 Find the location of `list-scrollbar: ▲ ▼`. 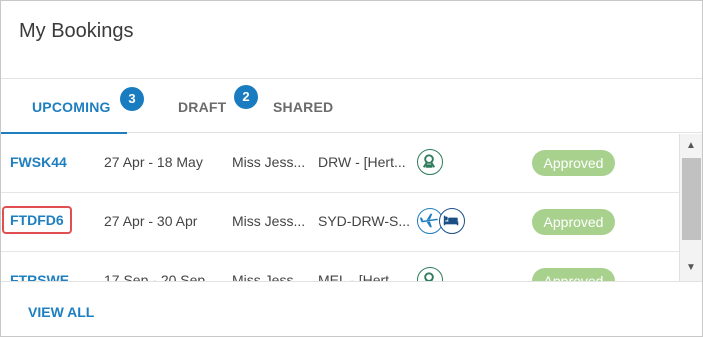

list-scrollbar: ▲ ▼ is located at coordinates (690, 207).